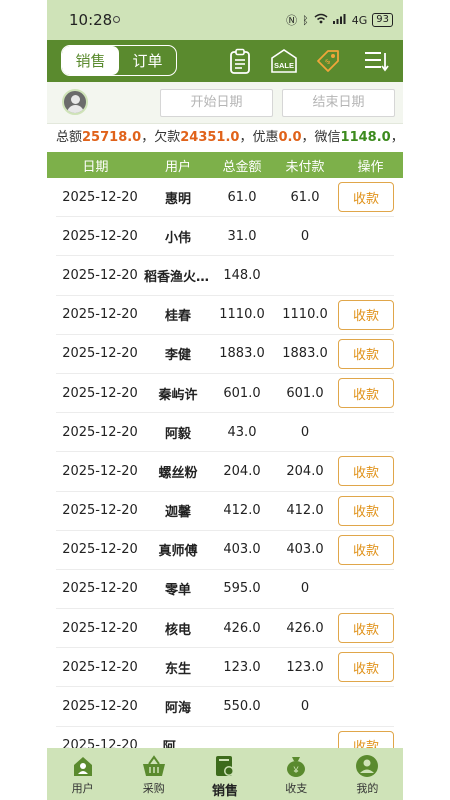 The image size is (450, 800). Describe the element at coordinates (82, 774) in the screenshot. I see `nav-users: 用户` at that location.